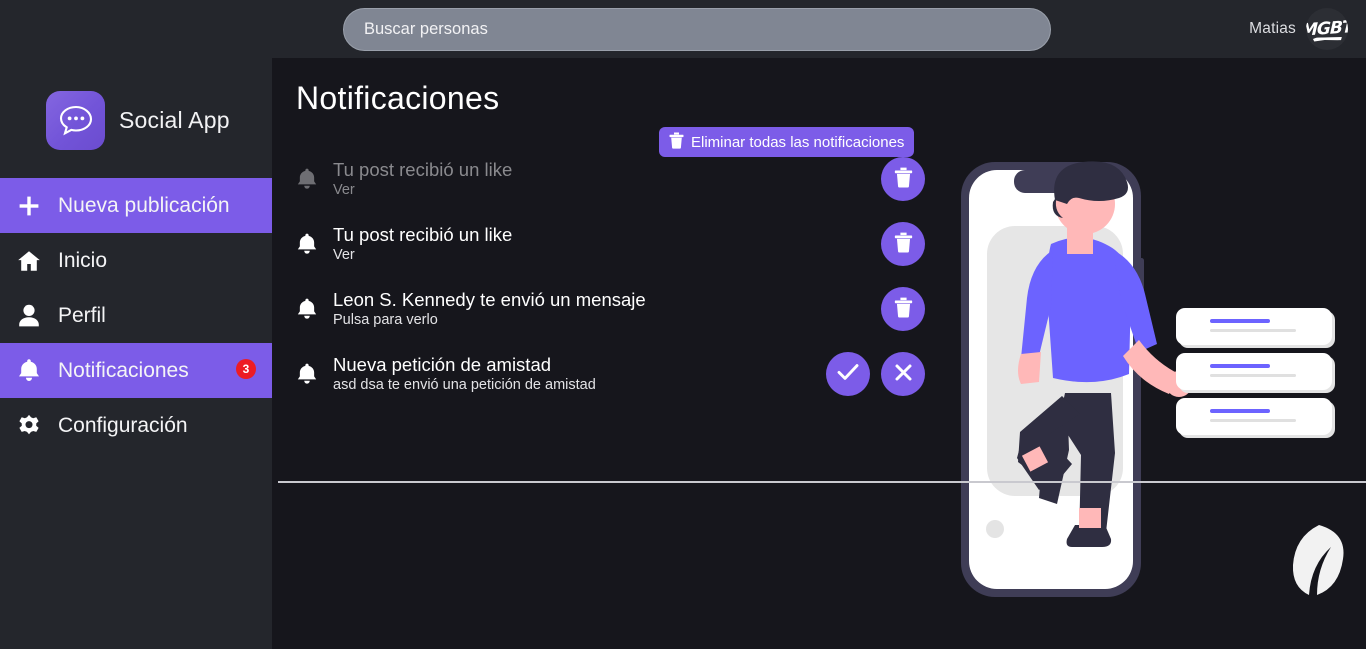 This screenshot has width=1366, height=649. Describe the element at coordinates (29, 261) in the screenshot. I see `home-icon` at that location.